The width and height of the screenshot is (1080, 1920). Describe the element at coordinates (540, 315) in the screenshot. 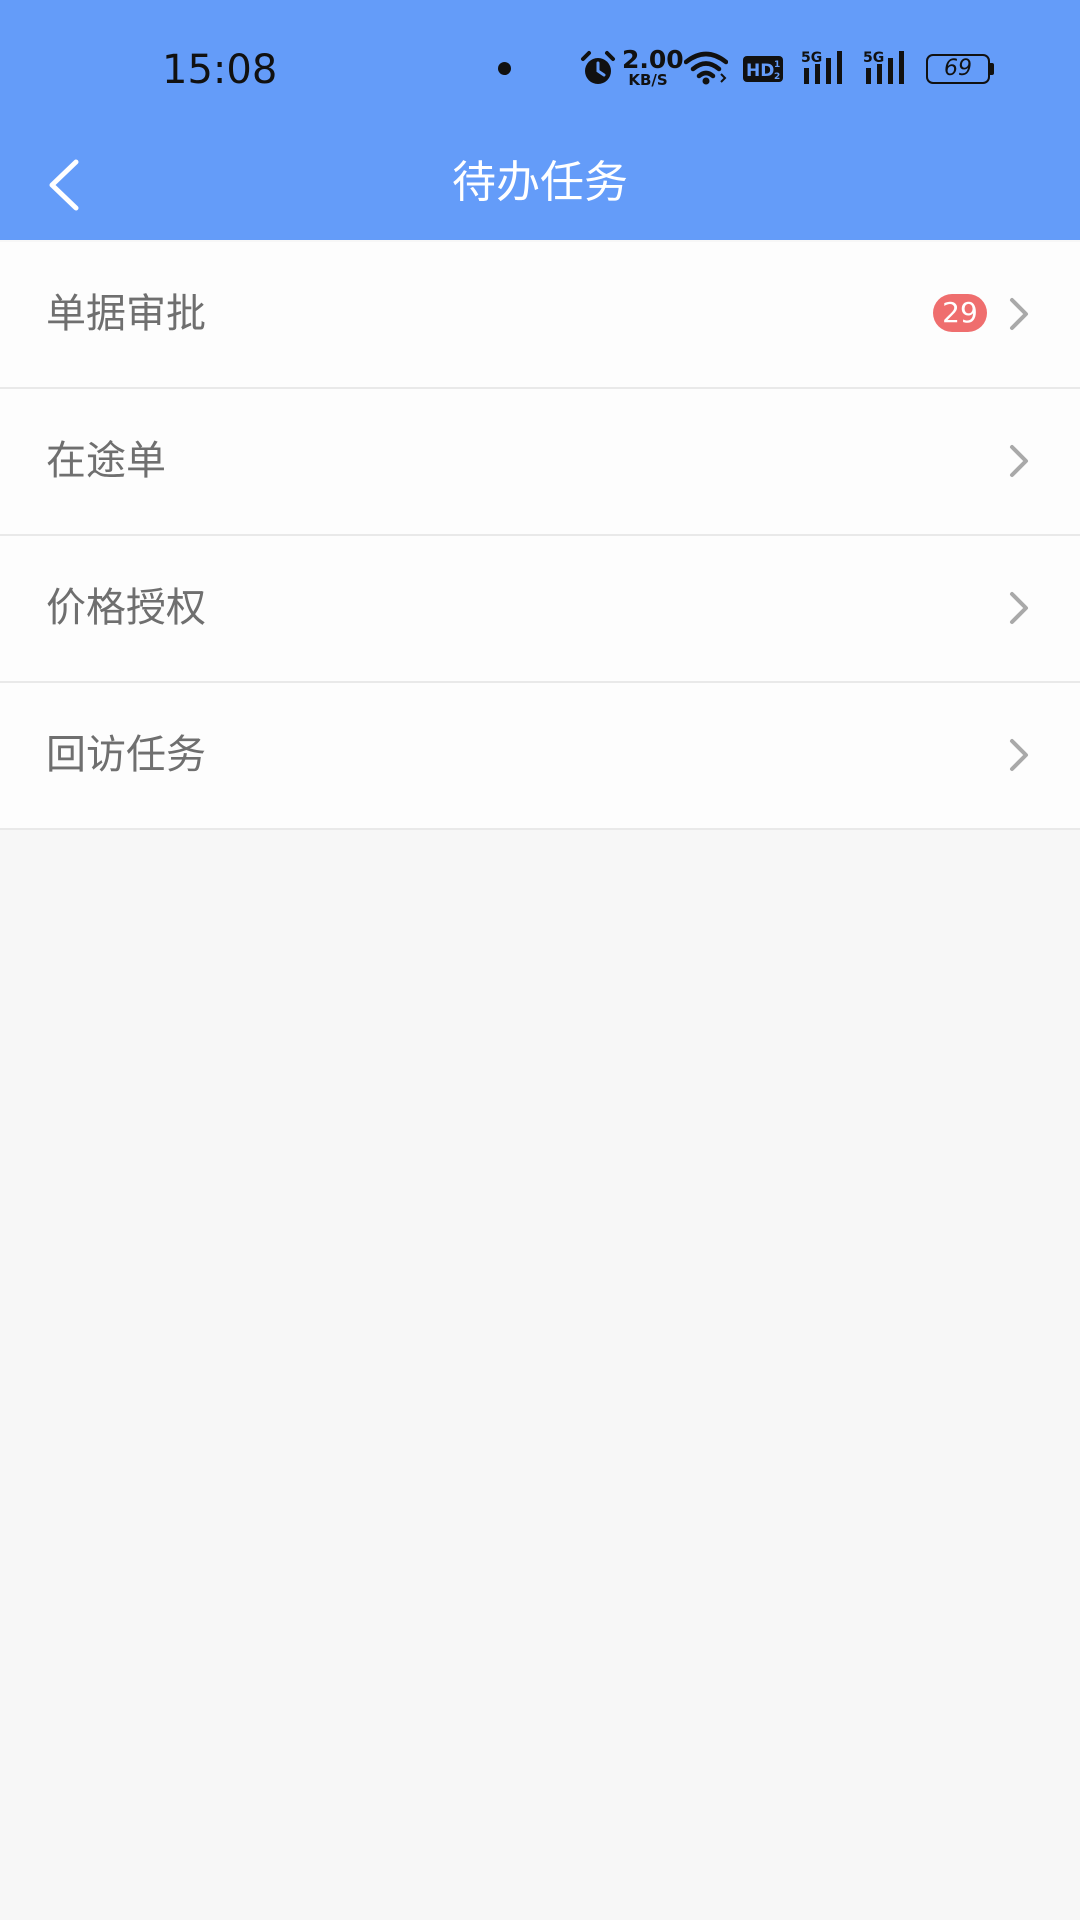

I see `menu-item-document-approval: 单据审批 29` at that location.